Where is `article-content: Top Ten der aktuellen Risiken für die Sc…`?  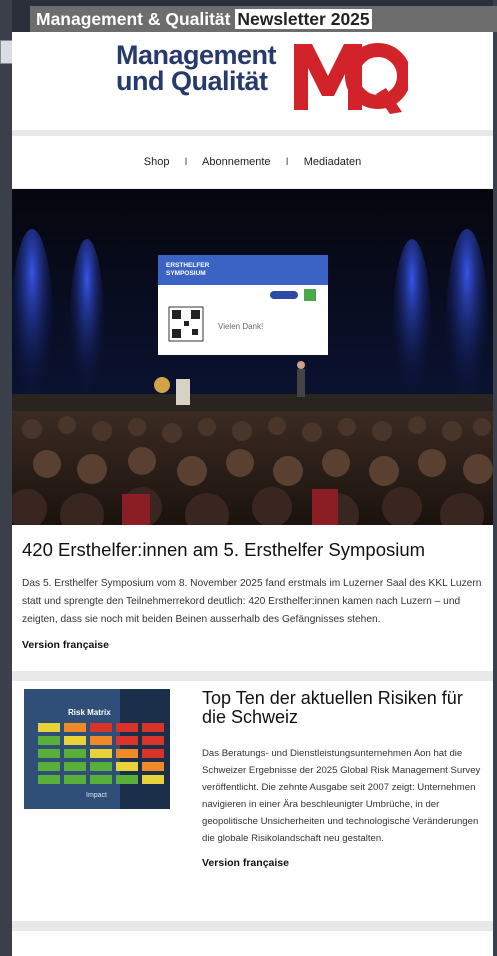
article-content: Top Ten der aktuellen Risiken für die Sc… is located at coordinates (346, 779).